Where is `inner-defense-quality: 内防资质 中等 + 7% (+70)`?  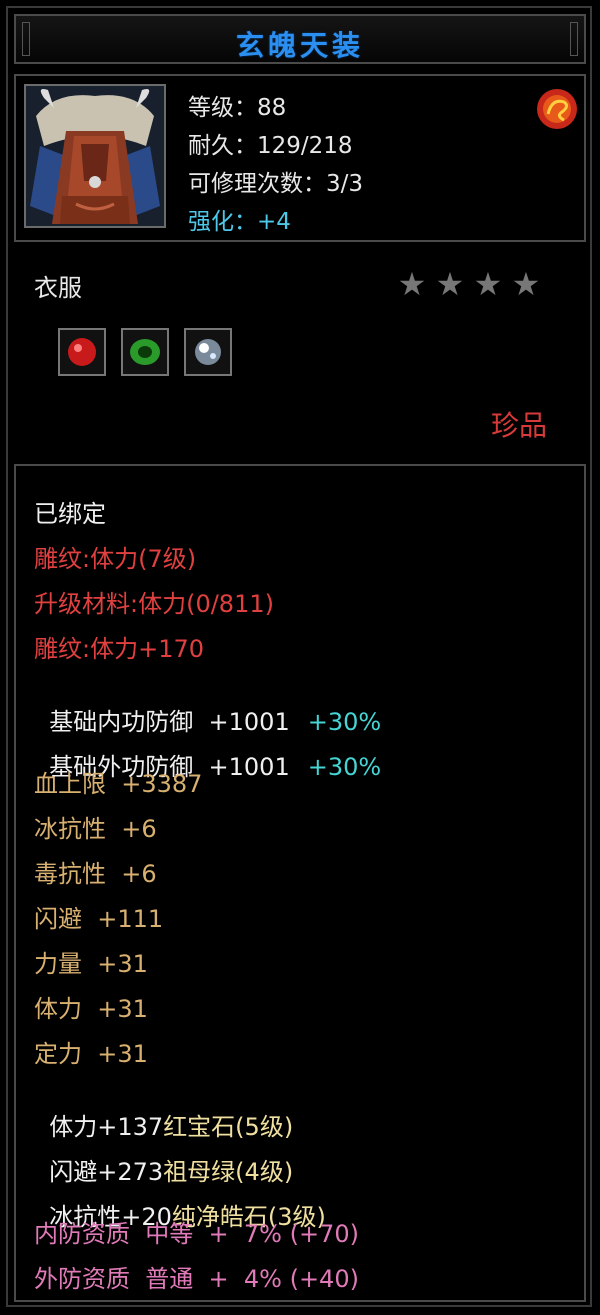
inner-defense-quality: 内防资质 中等 + 7% (+70) is located at coordinates (196, 1234).